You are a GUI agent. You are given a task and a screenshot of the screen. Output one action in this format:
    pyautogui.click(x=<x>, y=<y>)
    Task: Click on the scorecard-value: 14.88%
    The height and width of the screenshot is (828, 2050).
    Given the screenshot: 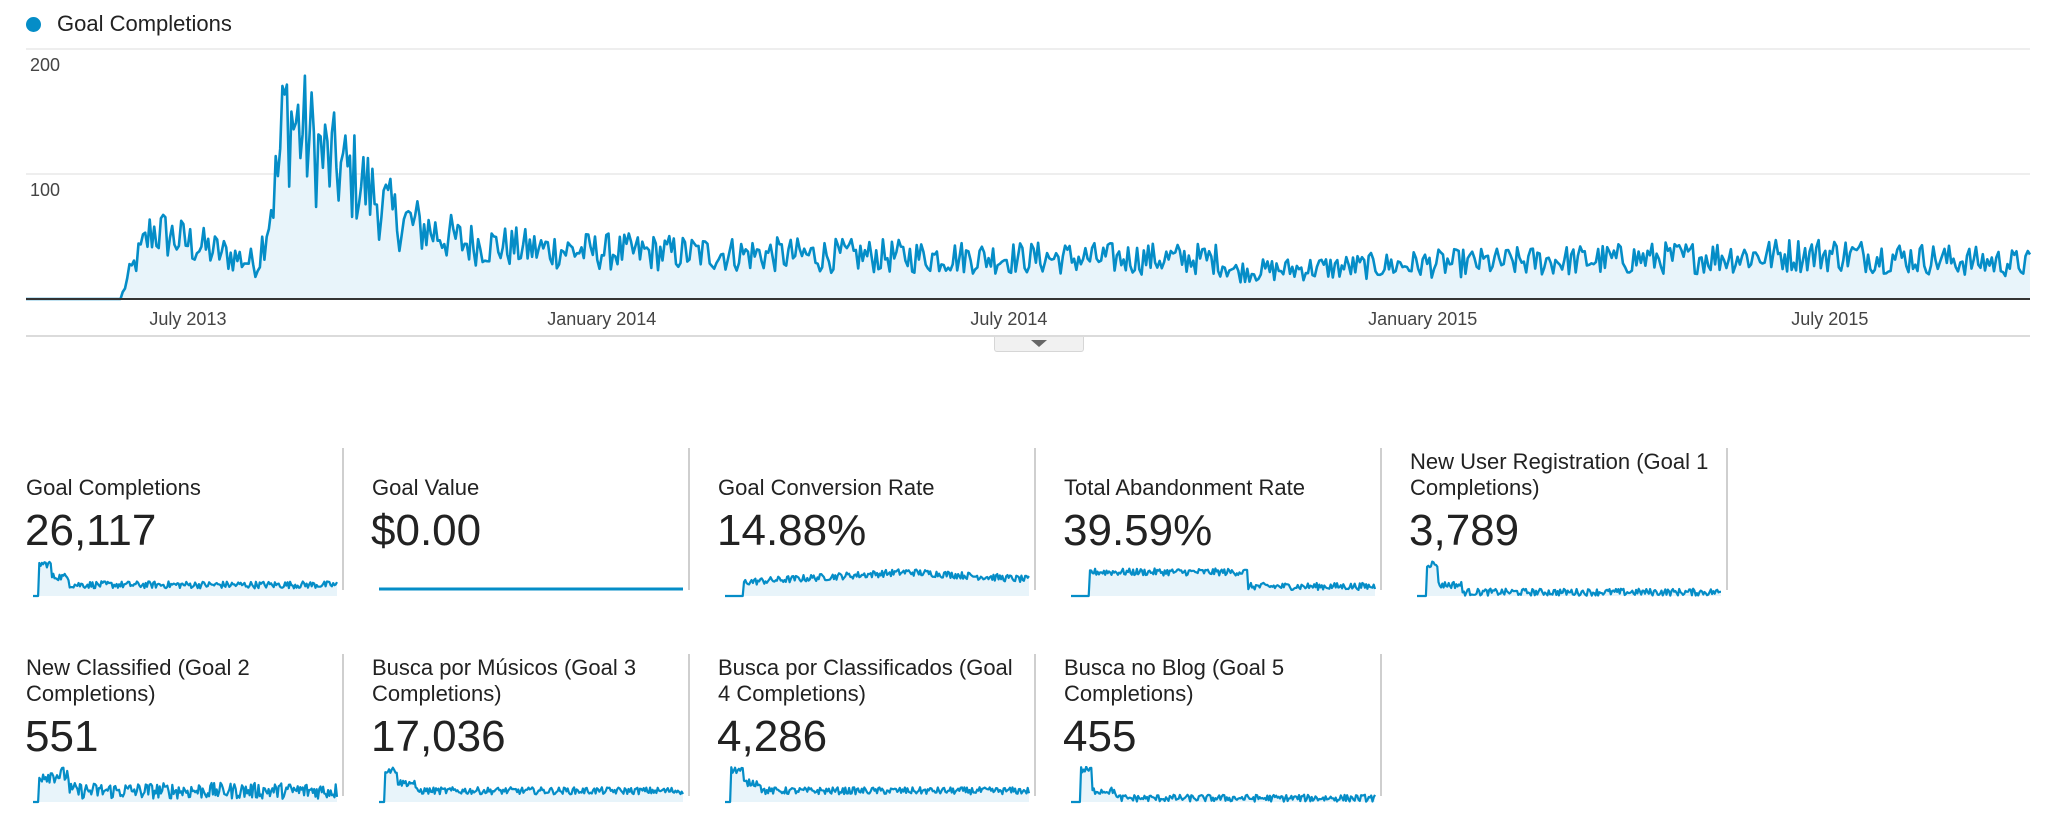 What is the action you would take?
    pyautogui.click(x=792, y=530)
    